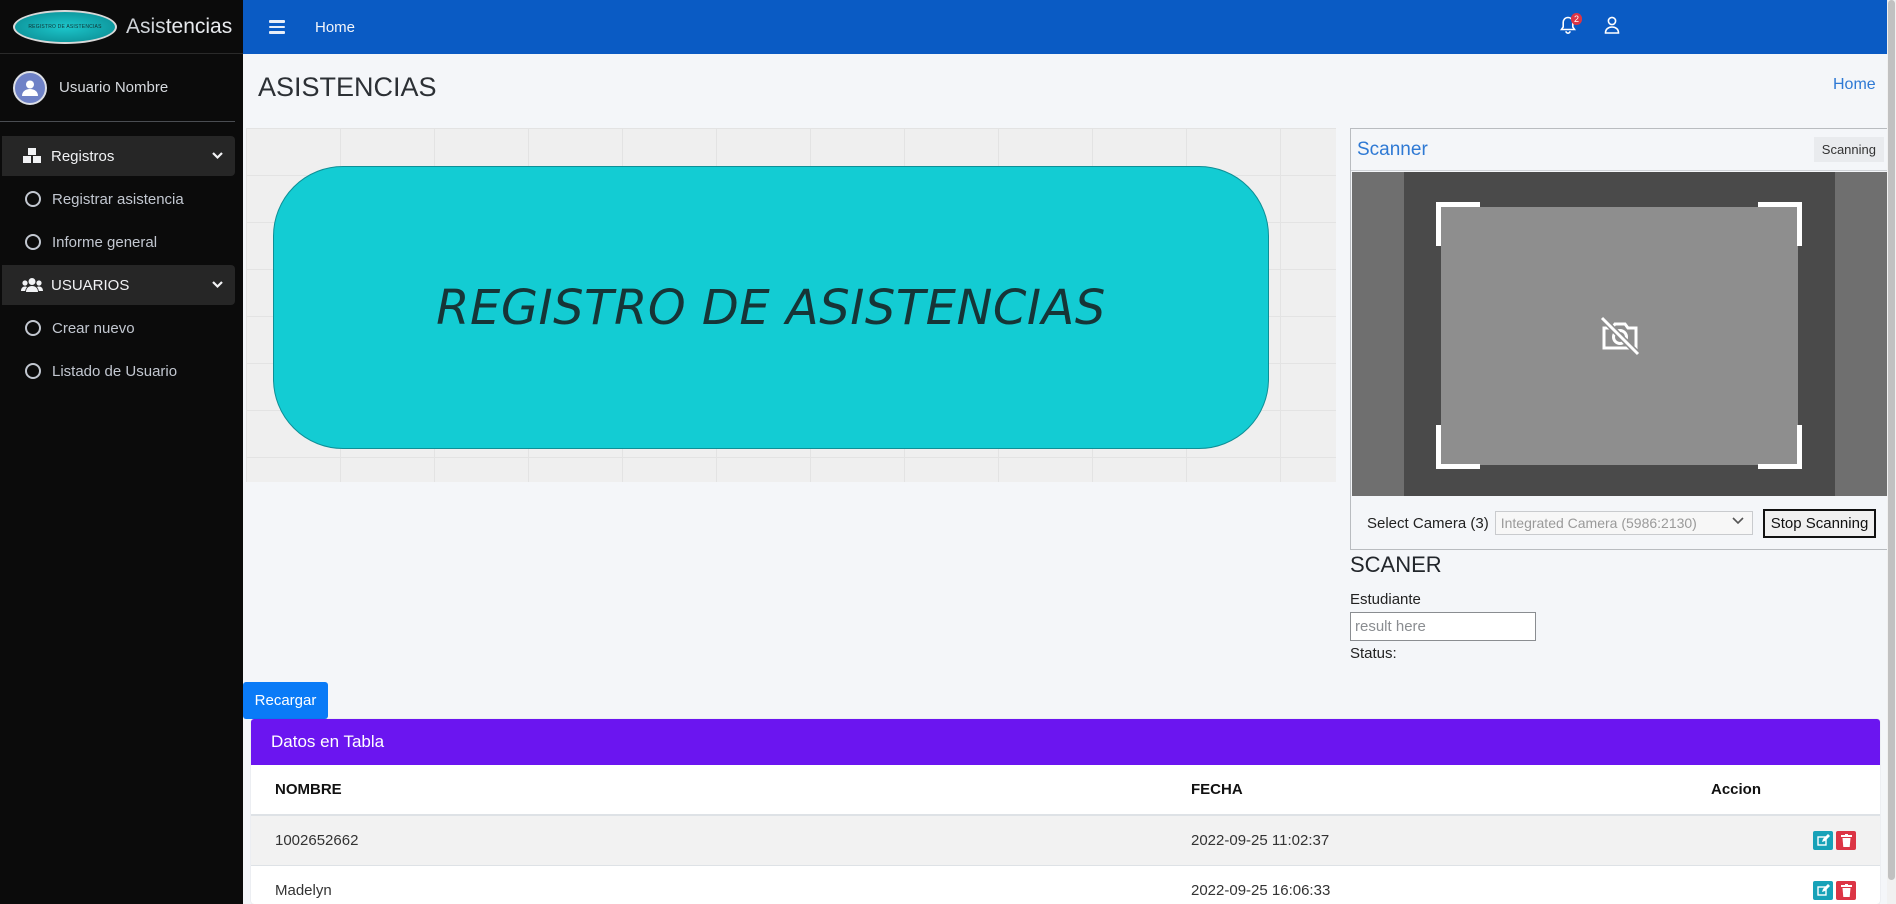 Image resolution: width=1896 pixels, height=904 pixels. I want to click on scaner-heading: SCANER, so click(1396, 564).